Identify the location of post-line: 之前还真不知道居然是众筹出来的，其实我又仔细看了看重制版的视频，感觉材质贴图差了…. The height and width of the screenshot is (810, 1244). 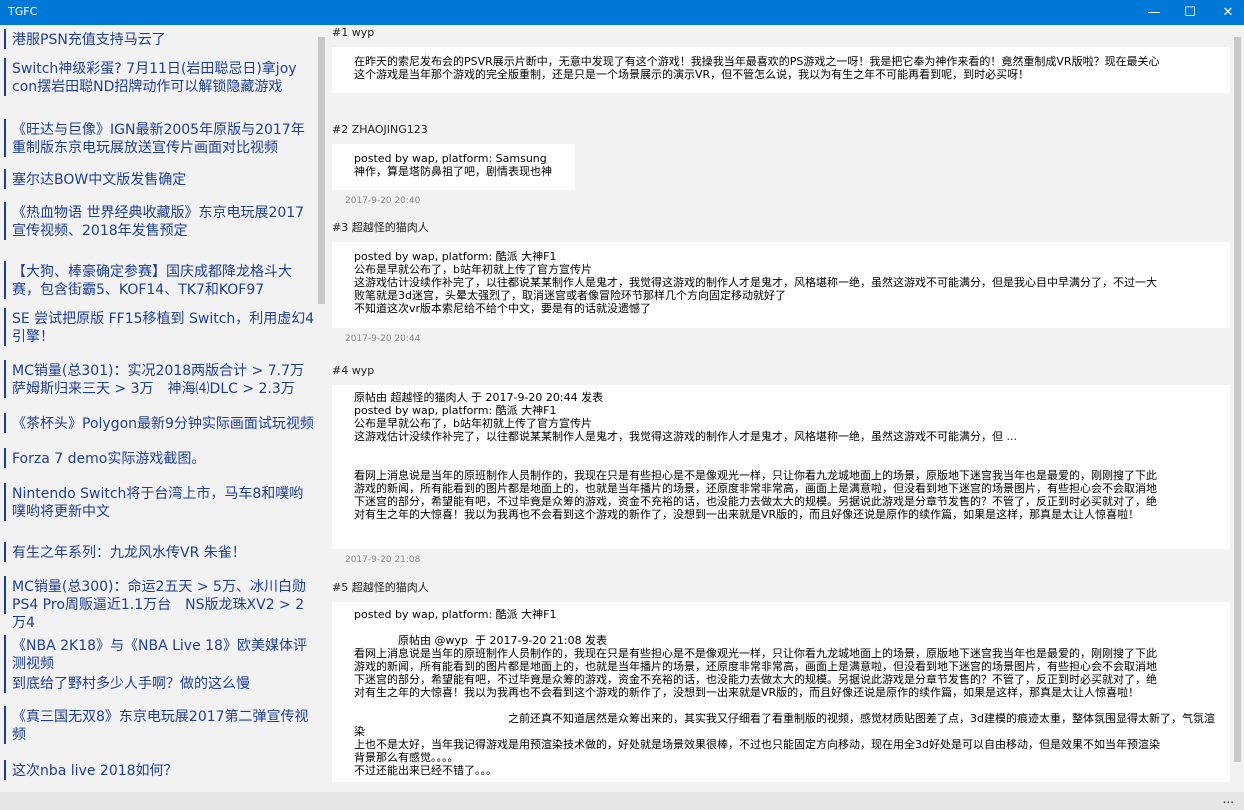
(784, 725).